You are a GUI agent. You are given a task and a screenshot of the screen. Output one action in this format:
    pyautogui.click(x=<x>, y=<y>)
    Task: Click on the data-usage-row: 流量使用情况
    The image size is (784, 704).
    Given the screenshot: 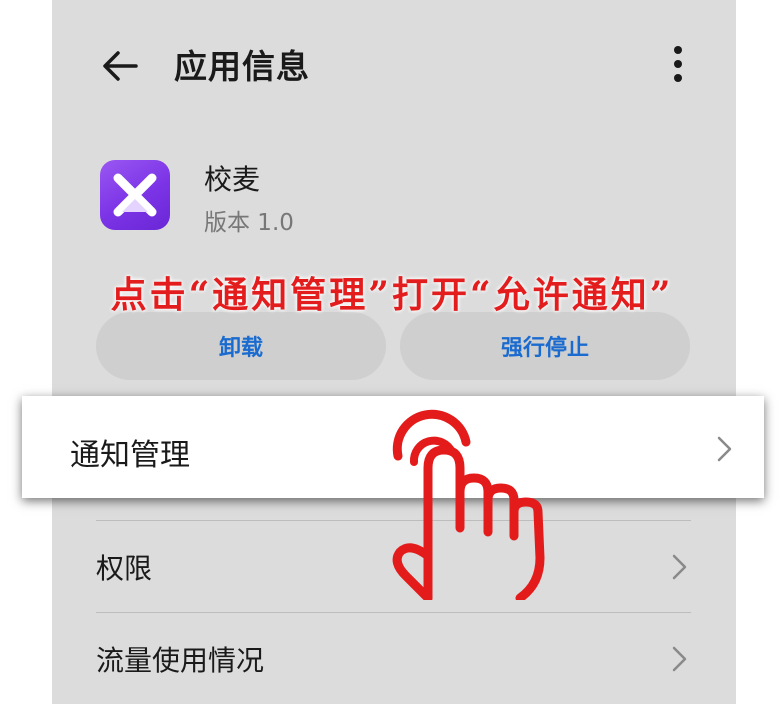 What is the action you would take?
    pyautogui.click(x=393, y=659)
    